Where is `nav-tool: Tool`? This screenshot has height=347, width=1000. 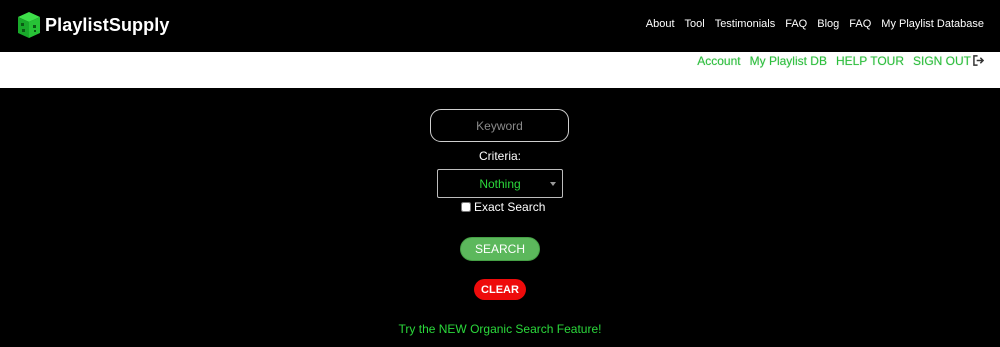
nav-tool: Tool is located at coordinates (695, 24).